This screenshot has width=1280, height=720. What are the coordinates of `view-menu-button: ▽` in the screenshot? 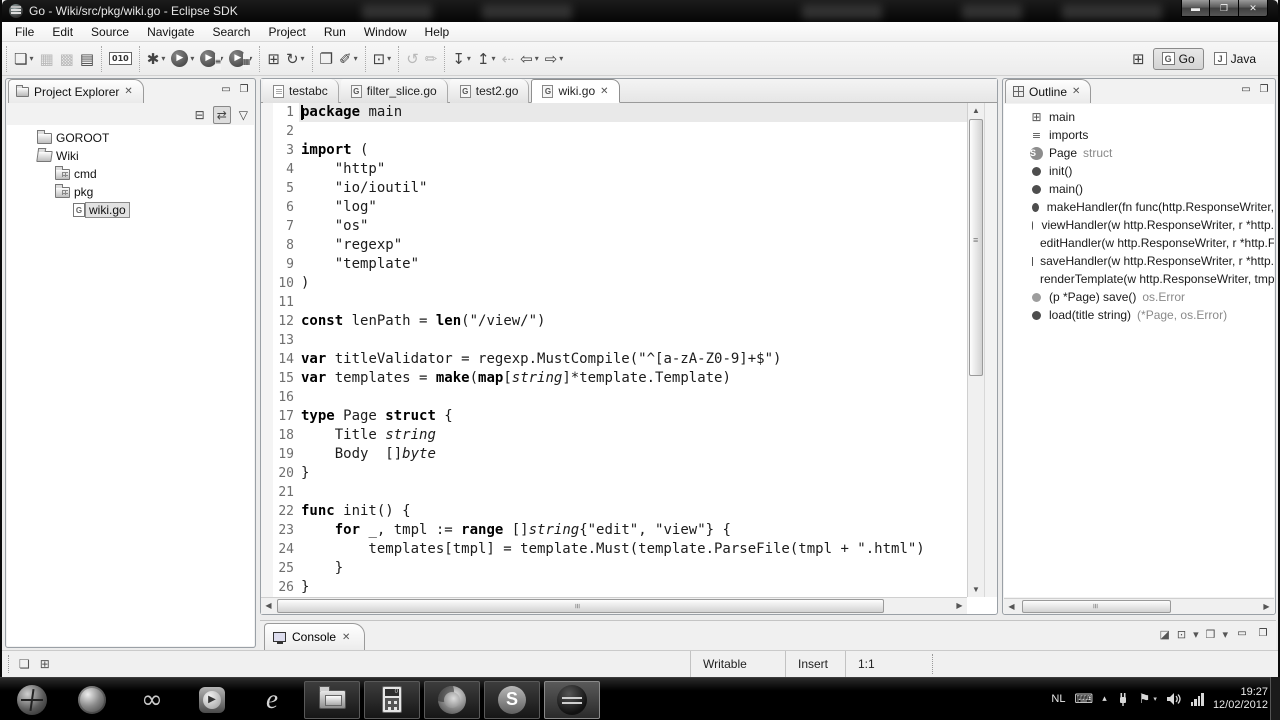 It's located at (243, 115).